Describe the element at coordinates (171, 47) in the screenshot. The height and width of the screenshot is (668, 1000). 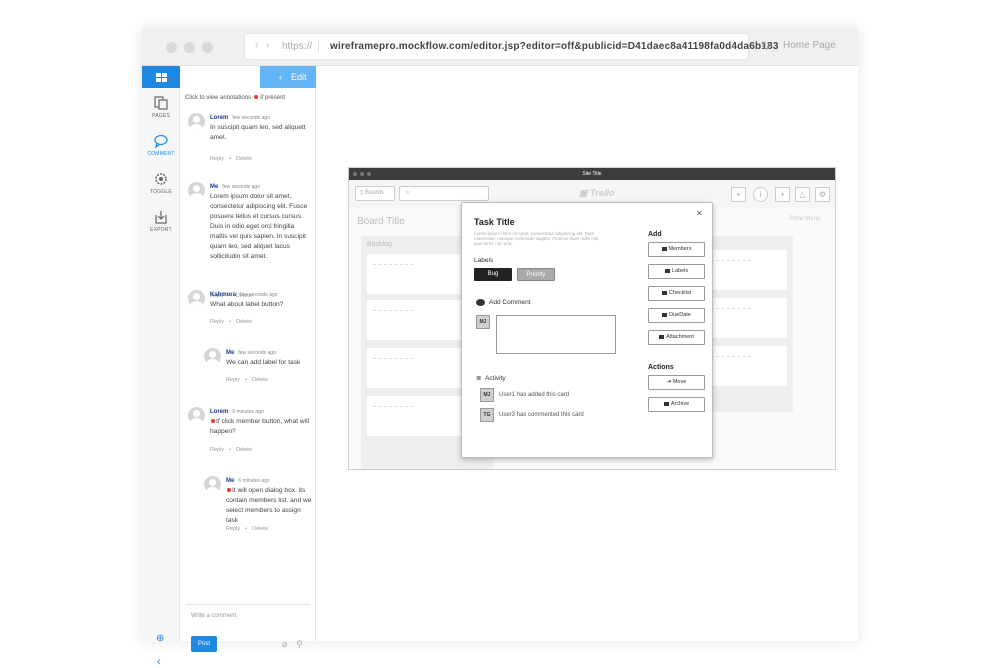
I see `window-dot-close` at that location.